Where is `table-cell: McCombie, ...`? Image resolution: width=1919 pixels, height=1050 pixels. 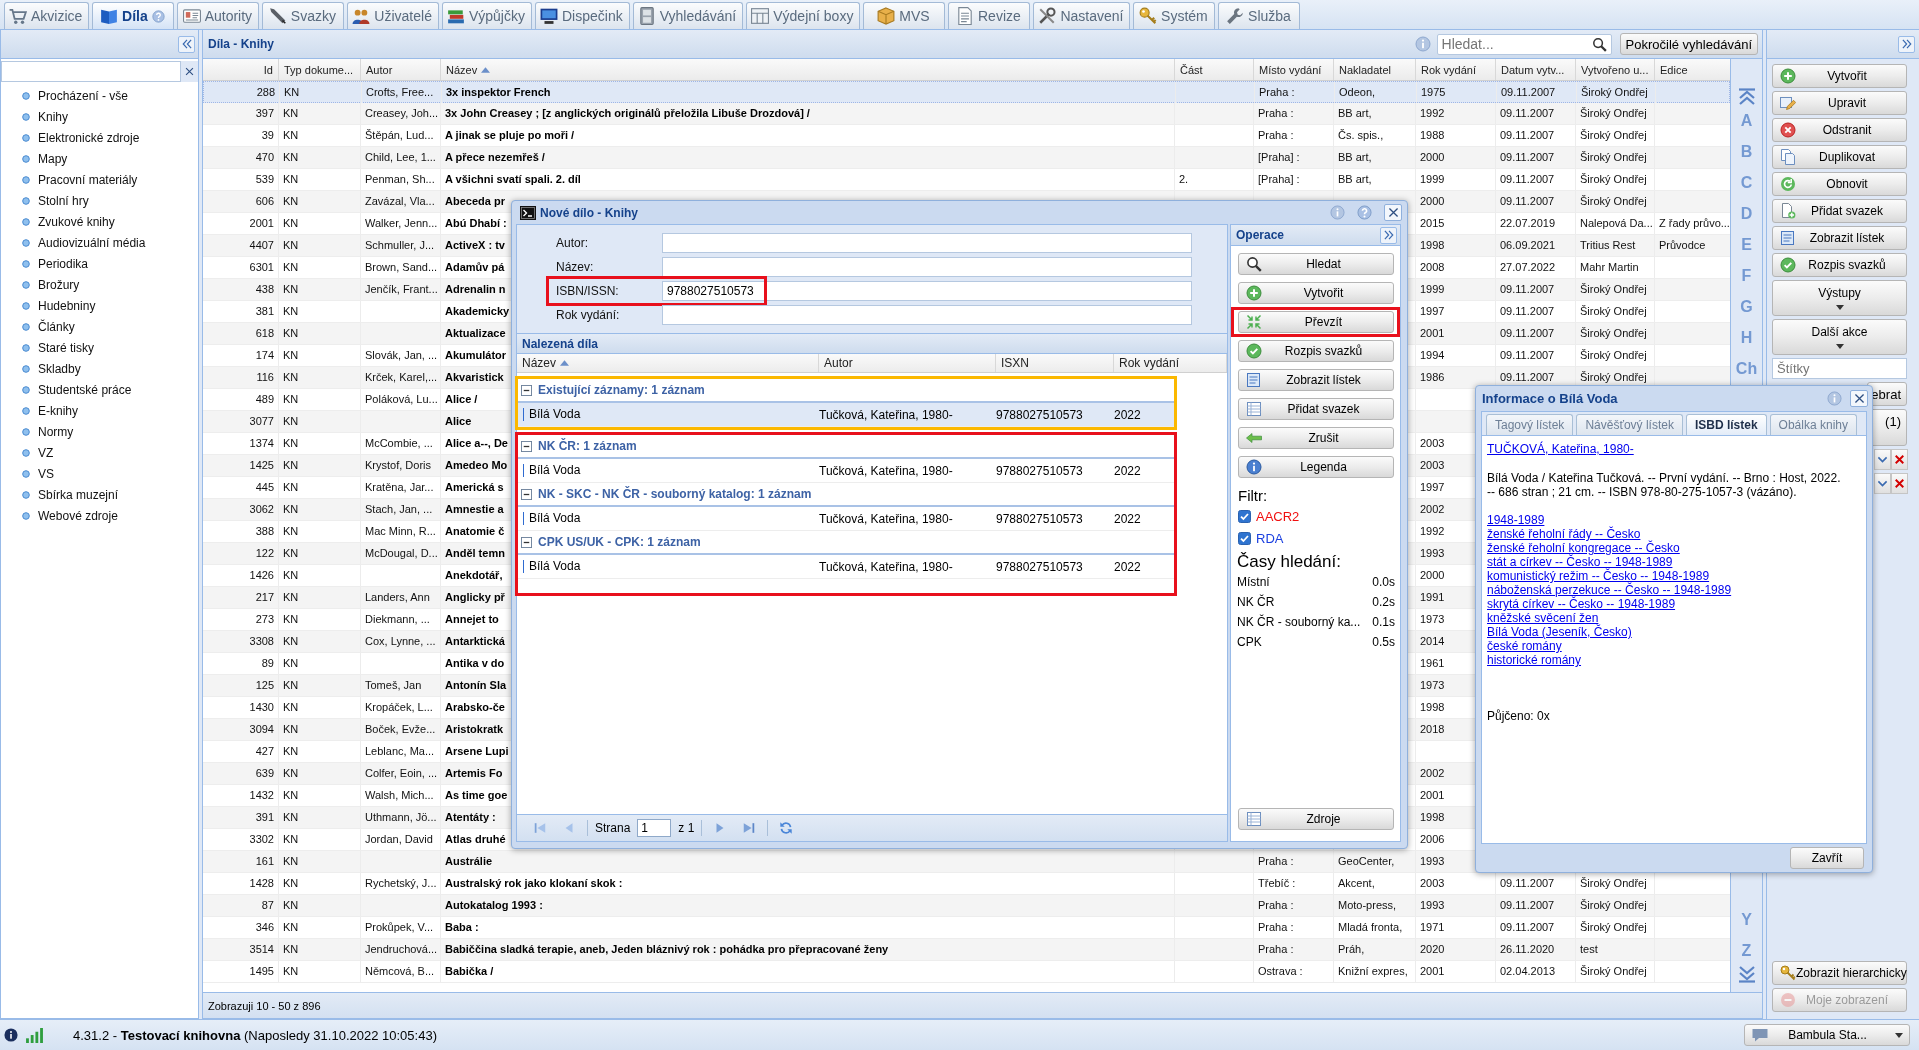 table-cell: McCombie, ... is located at coordinates (401, 443).